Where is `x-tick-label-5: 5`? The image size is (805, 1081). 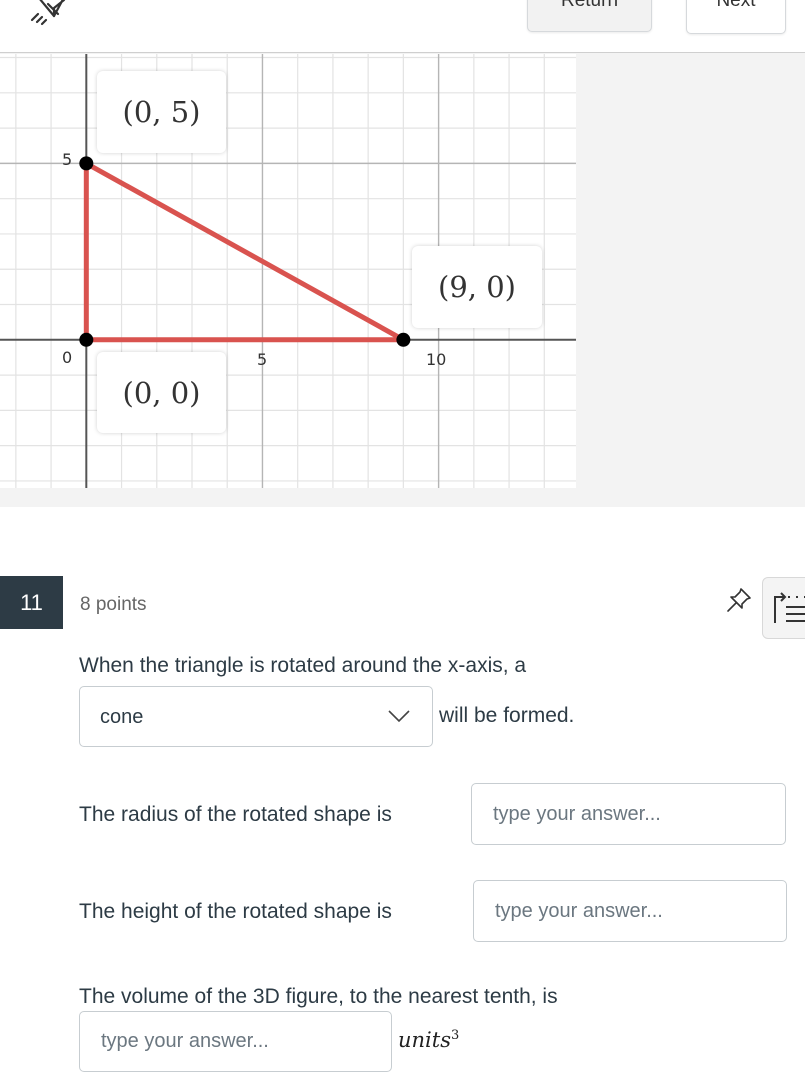 x-tick-label-5: 5 is located at coordinates (262, 359).